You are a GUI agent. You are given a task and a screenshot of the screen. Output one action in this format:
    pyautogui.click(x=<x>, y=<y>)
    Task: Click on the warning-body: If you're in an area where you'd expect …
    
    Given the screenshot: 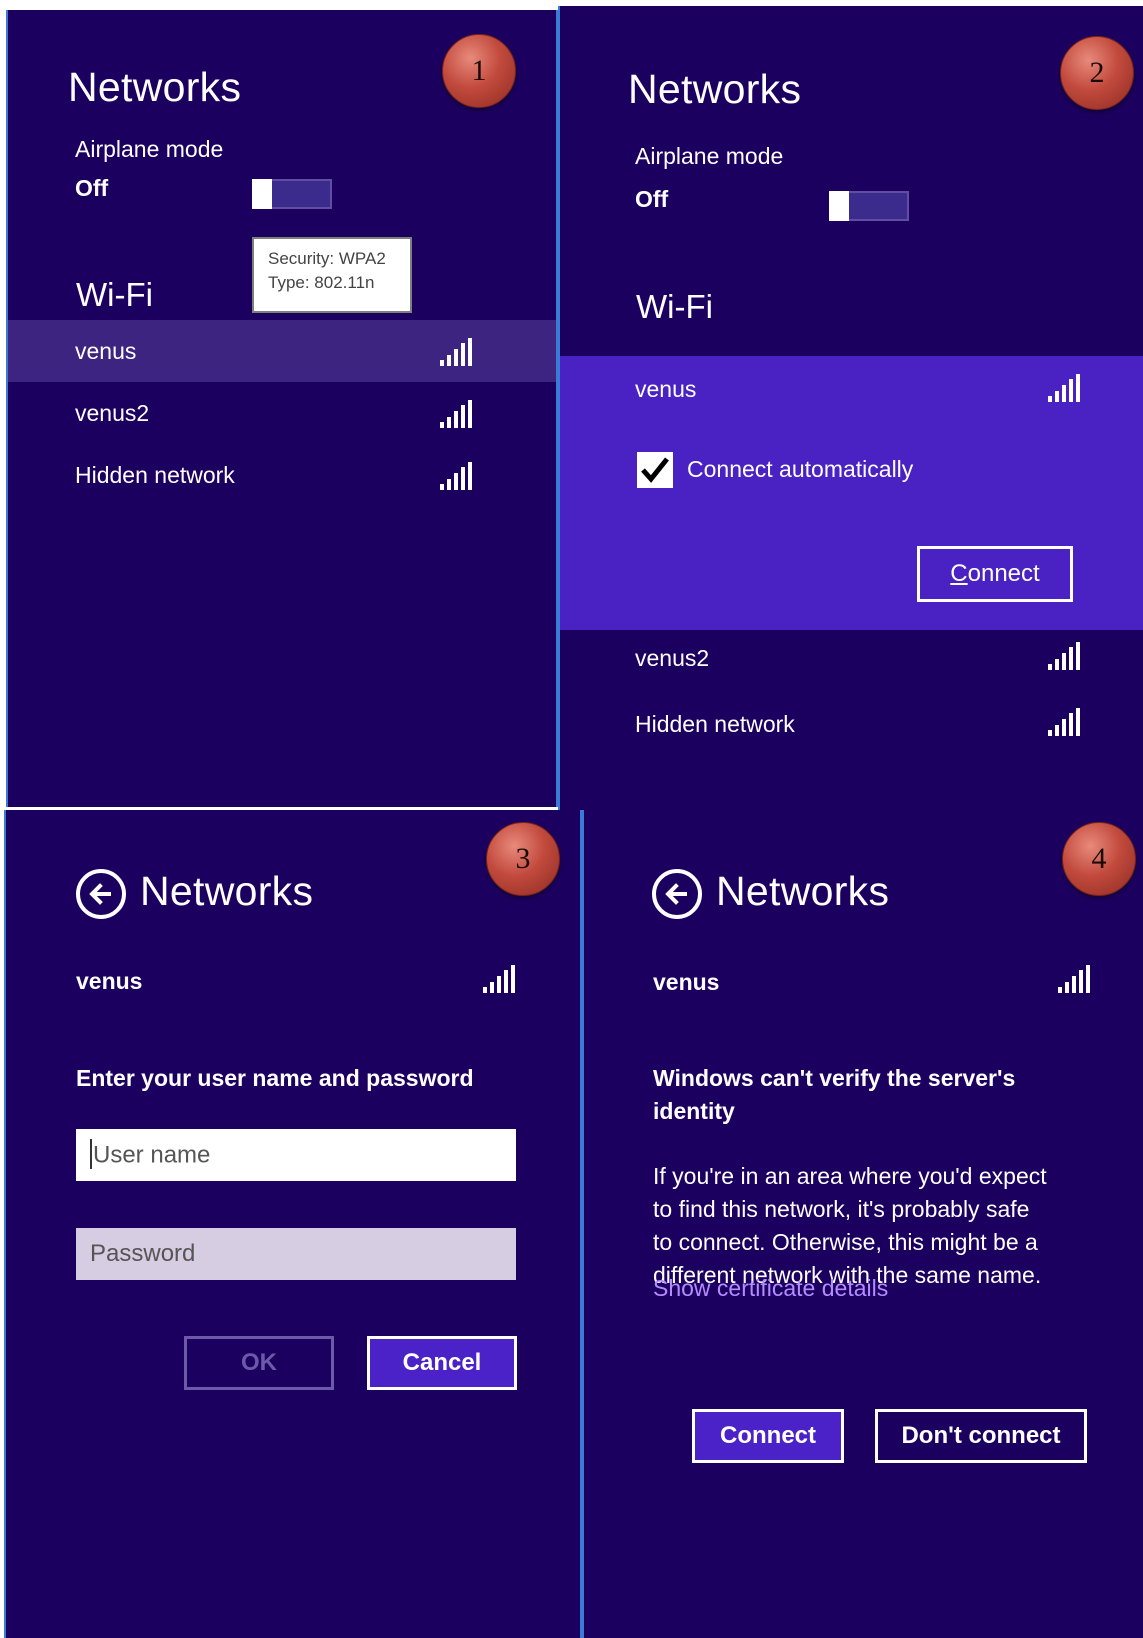 What is the action you would take?
    pyautogui.click(x=868, y=1226)
    